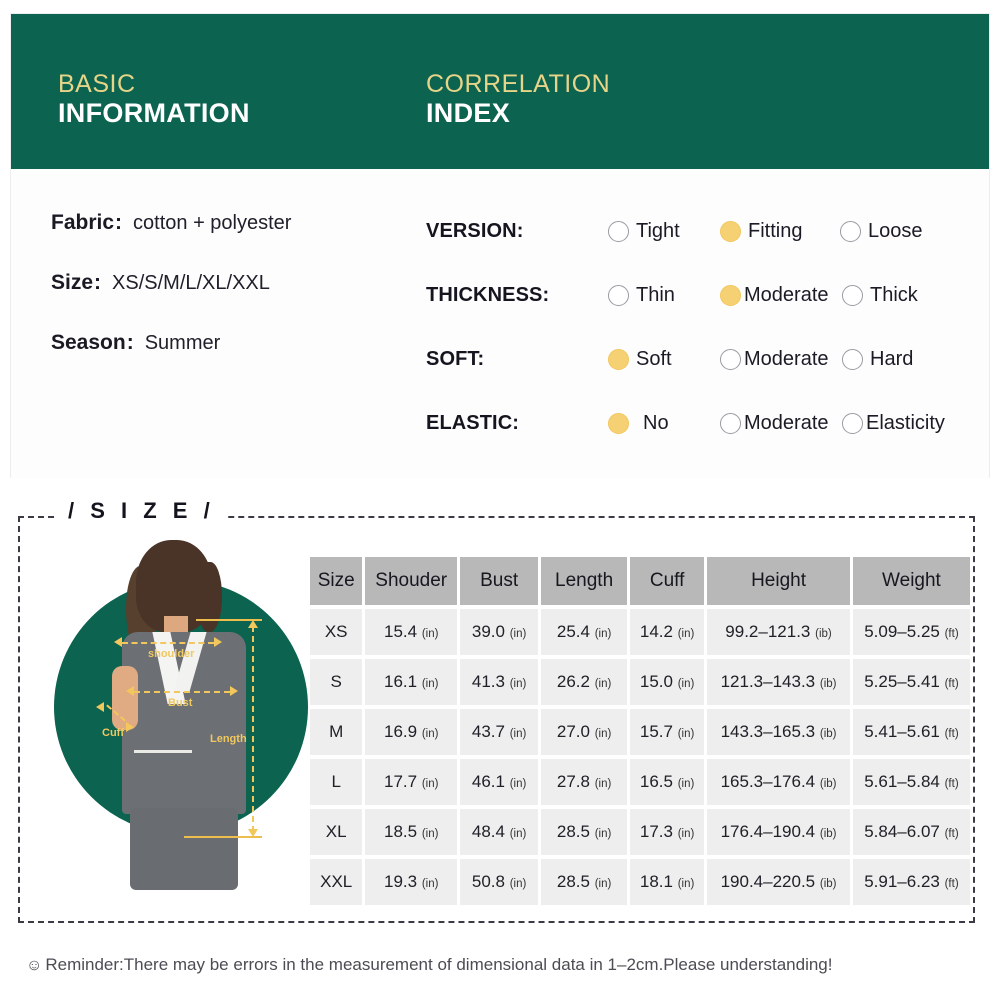 The height and width of the screenshot is (1000, 1000). I want to click on cell-value: 5.41–5.61, so click(902, 731).